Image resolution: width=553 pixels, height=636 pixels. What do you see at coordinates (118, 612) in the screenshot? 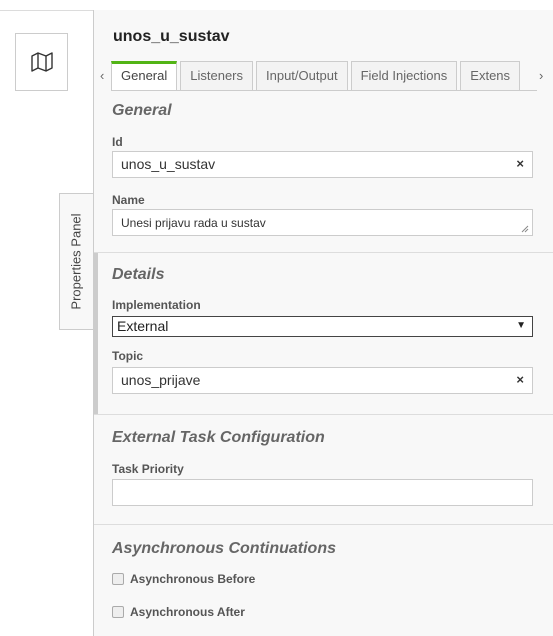
I see `async-after-checkbox` at bounding box center [118, 612].